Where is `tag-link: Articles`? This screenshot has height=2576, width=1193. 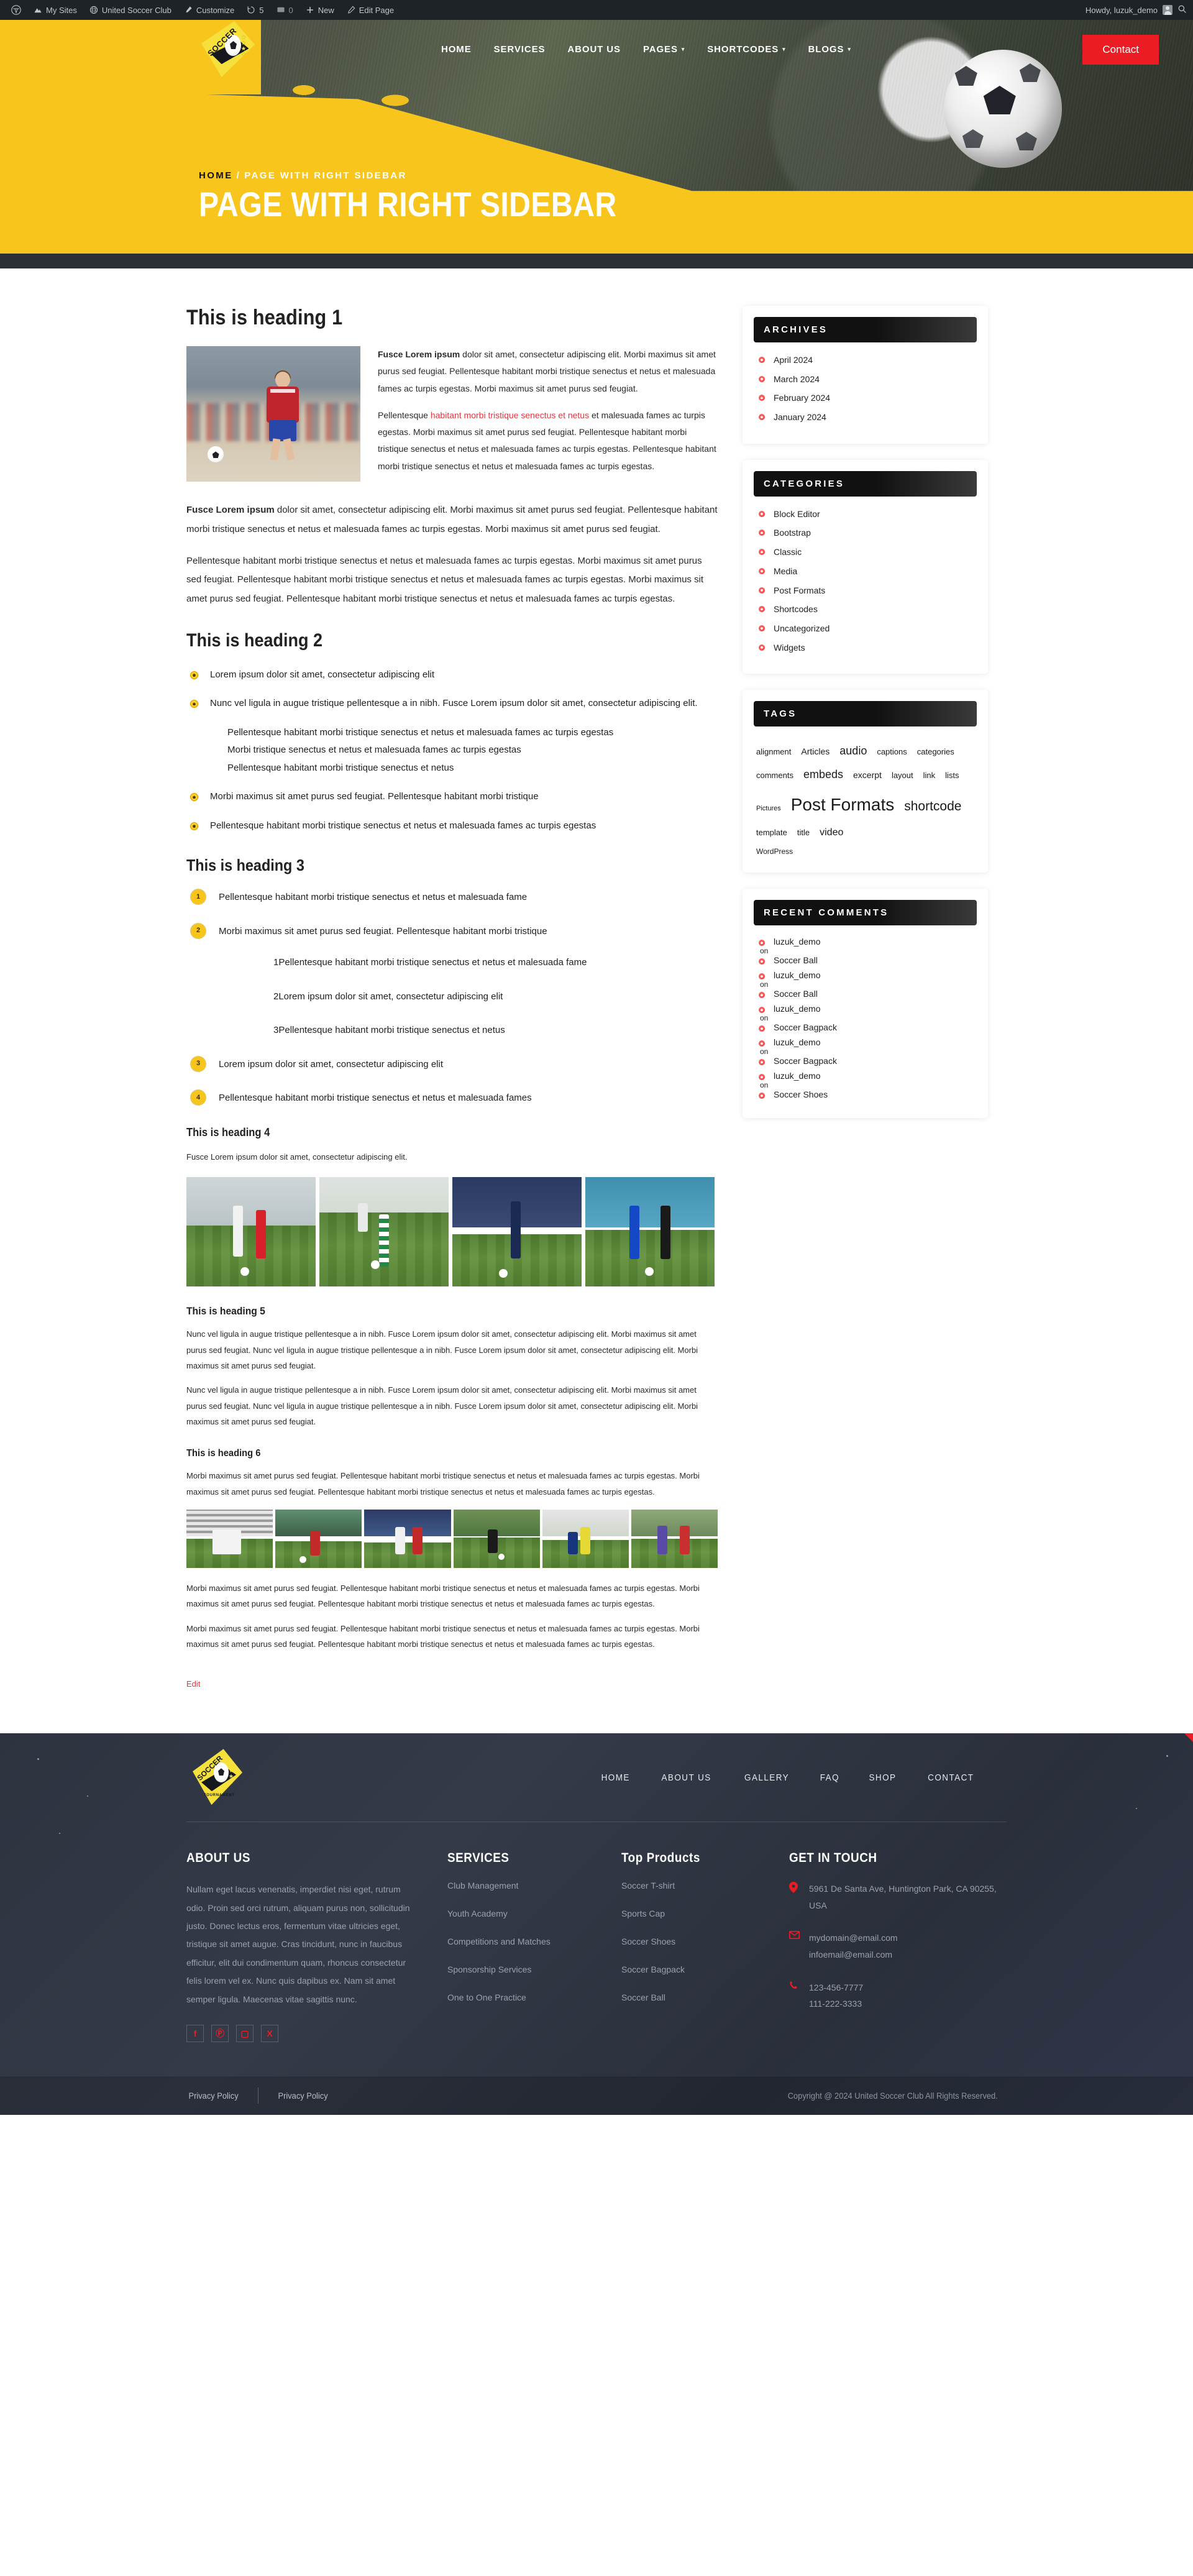 tag-link: Articles is located at coordinates (815, 751).